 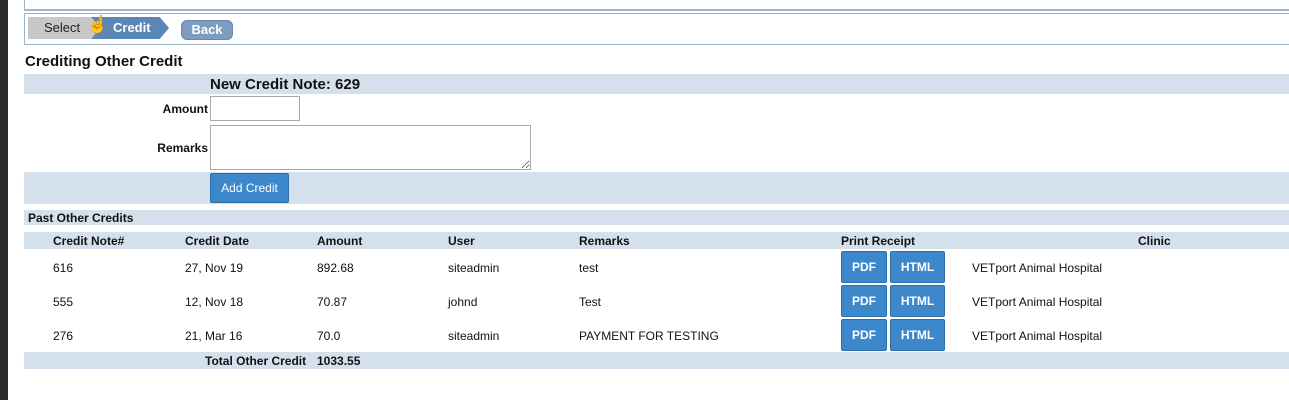 What do you see at coordinates (89, 241) in the screenshot?
I see `col-credit-note: Credit Note#` at bounding box center [89, 241].